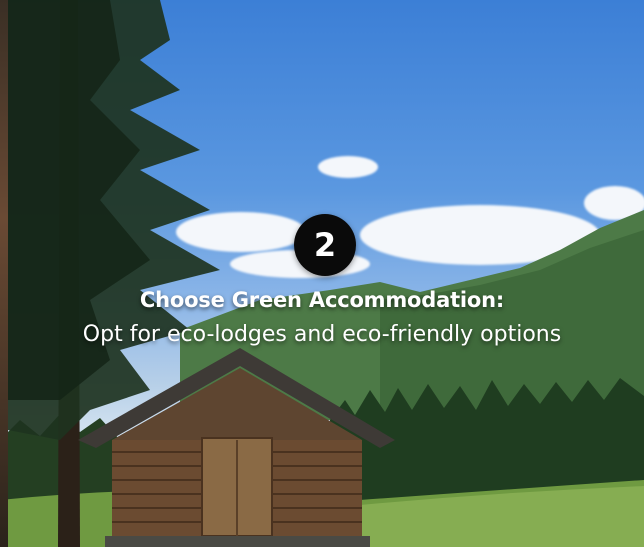 The width and height of the screenshot is (644, 547). I want to click on step-number-badge: 2, so click(325, 245).